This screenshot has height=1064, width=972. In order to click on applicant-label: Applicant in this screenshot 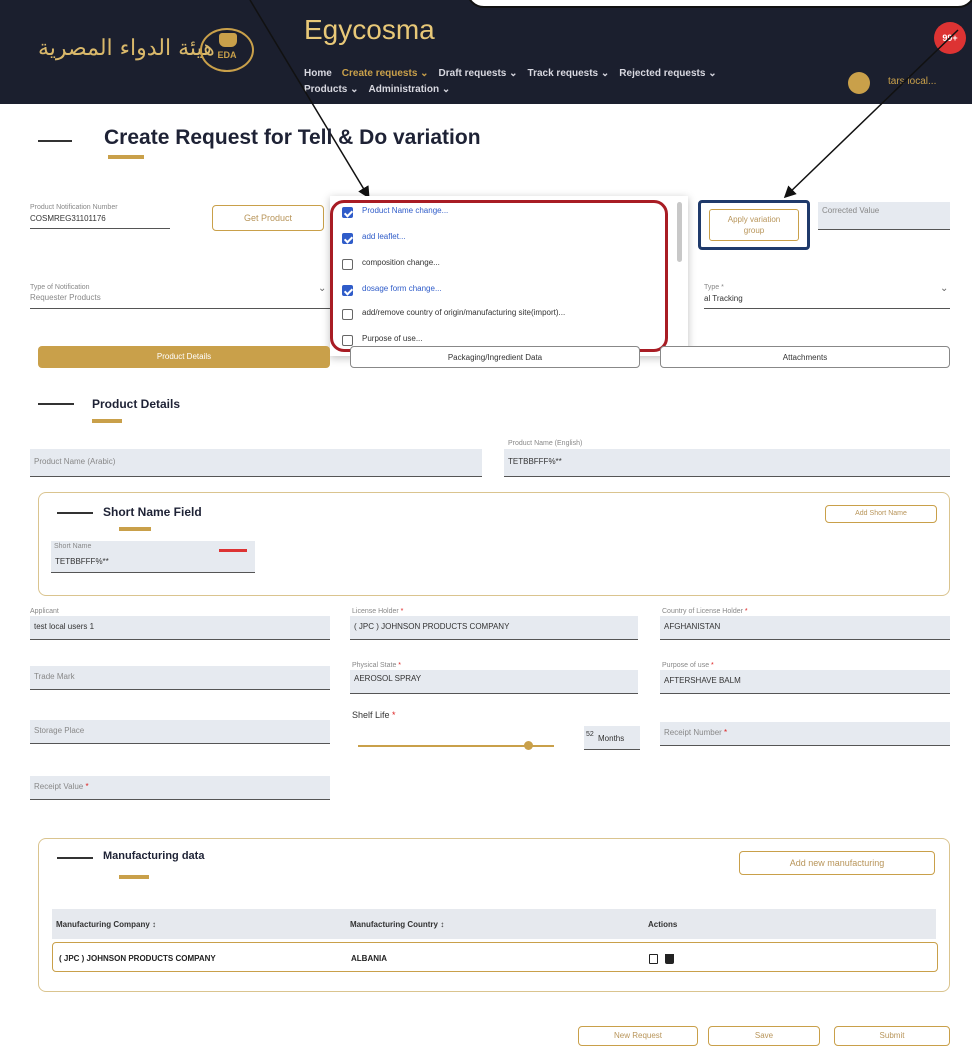, I will do `click(44, 611)`.